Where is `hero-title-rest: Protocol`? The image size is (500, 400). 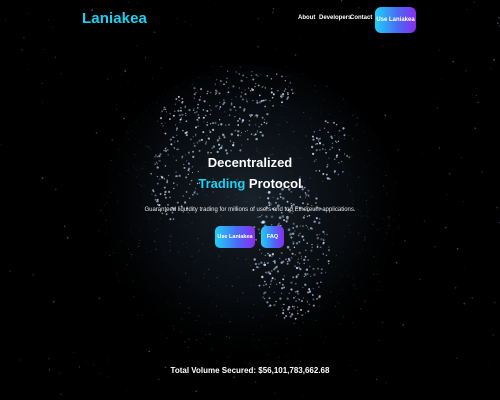
hero-title-rest: Protocol is located at coordinates (273, 183).